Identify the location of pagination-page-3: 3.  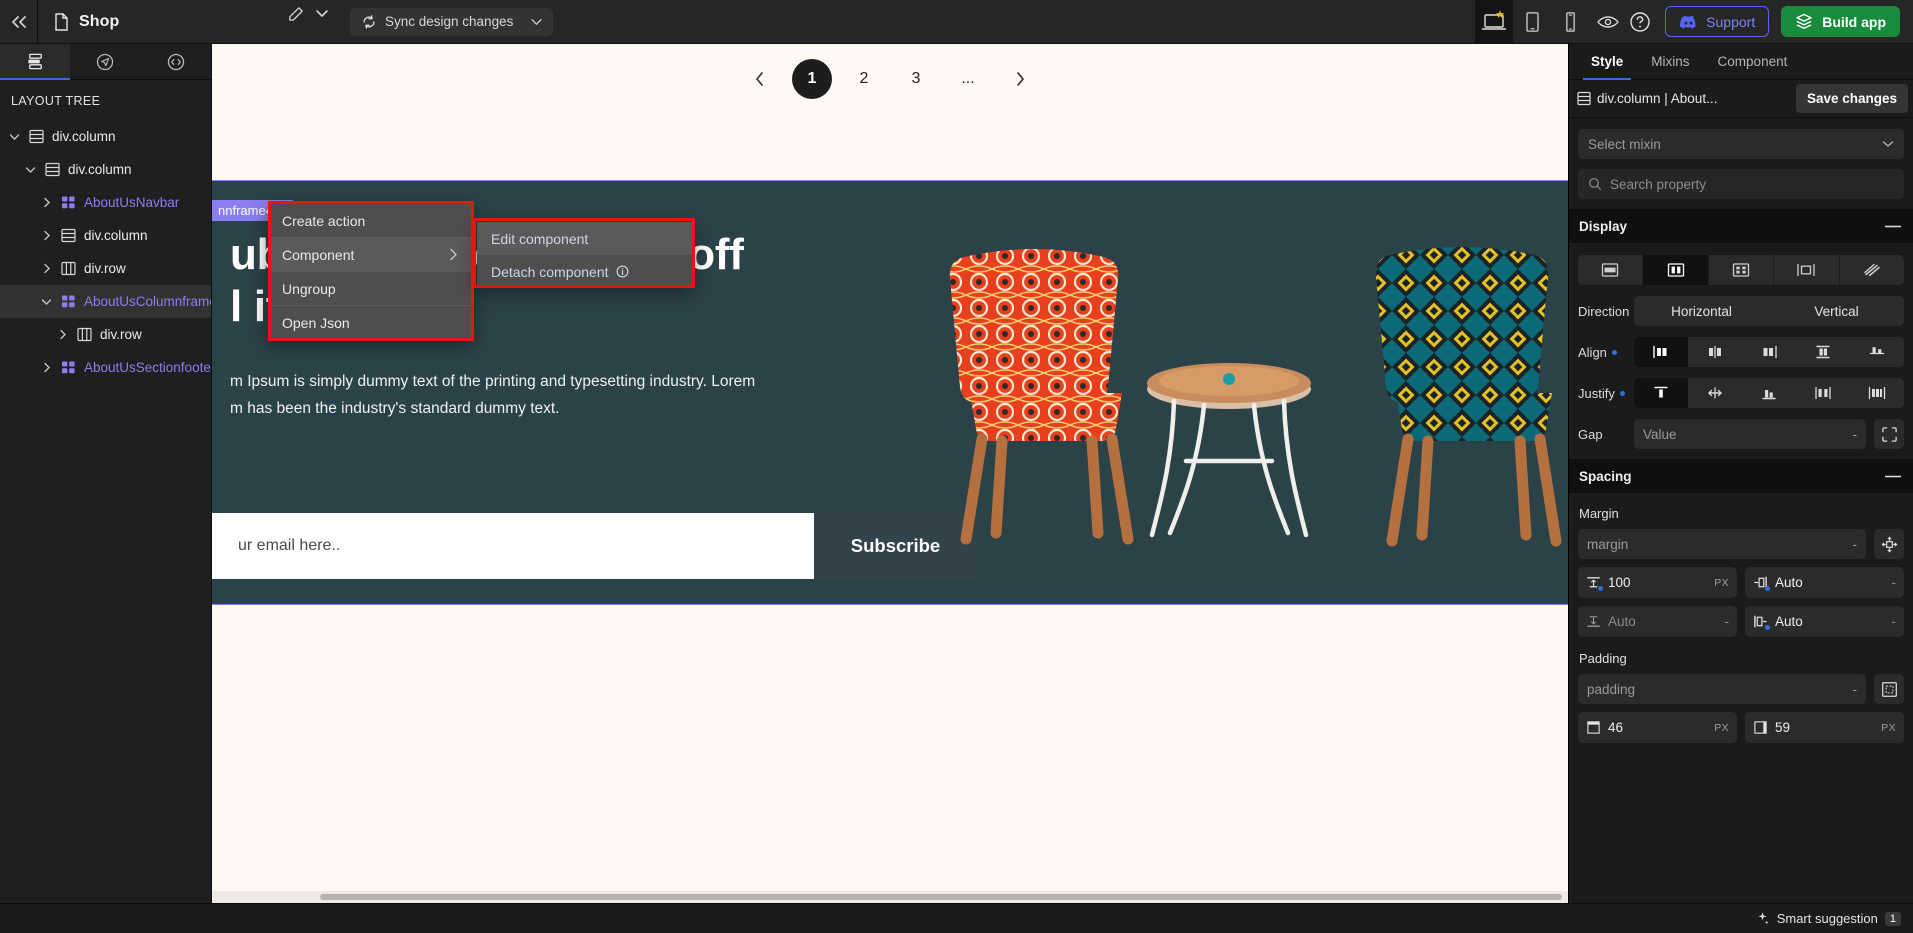
(916, 79).